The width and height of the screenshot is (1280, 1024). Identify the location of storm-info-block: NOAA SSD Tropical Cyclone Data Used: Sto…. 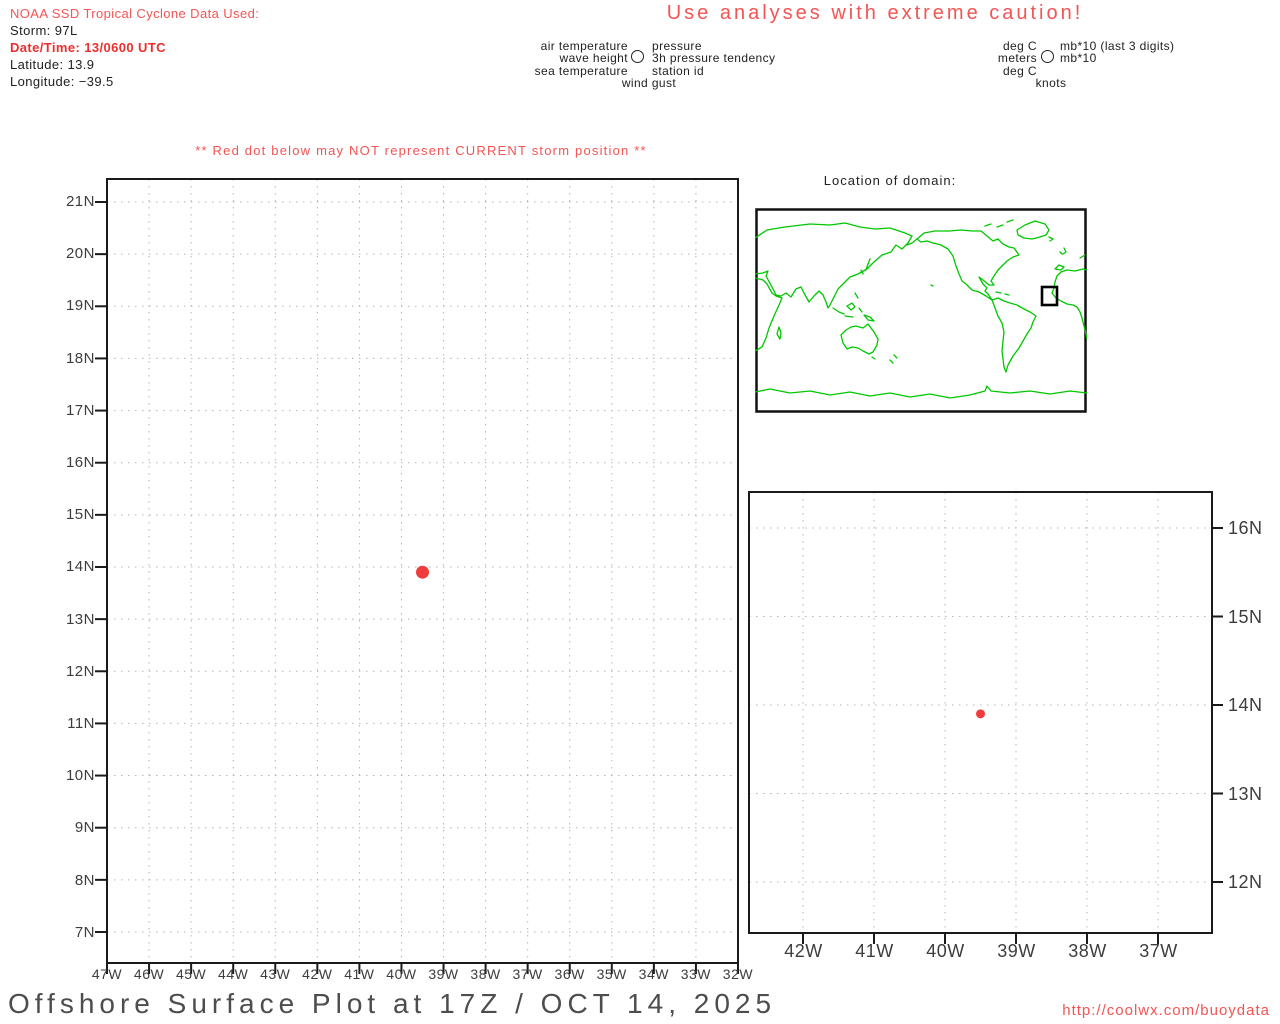
(134, 47).